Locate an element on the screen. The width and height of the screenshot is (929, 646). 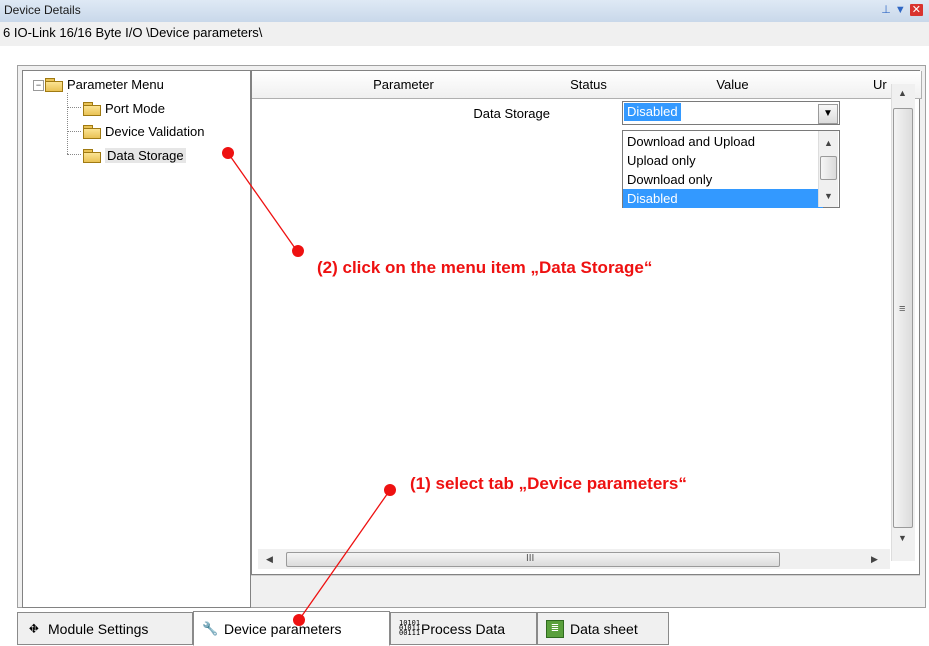
annotation-lines is located at coordinates (309, 386).